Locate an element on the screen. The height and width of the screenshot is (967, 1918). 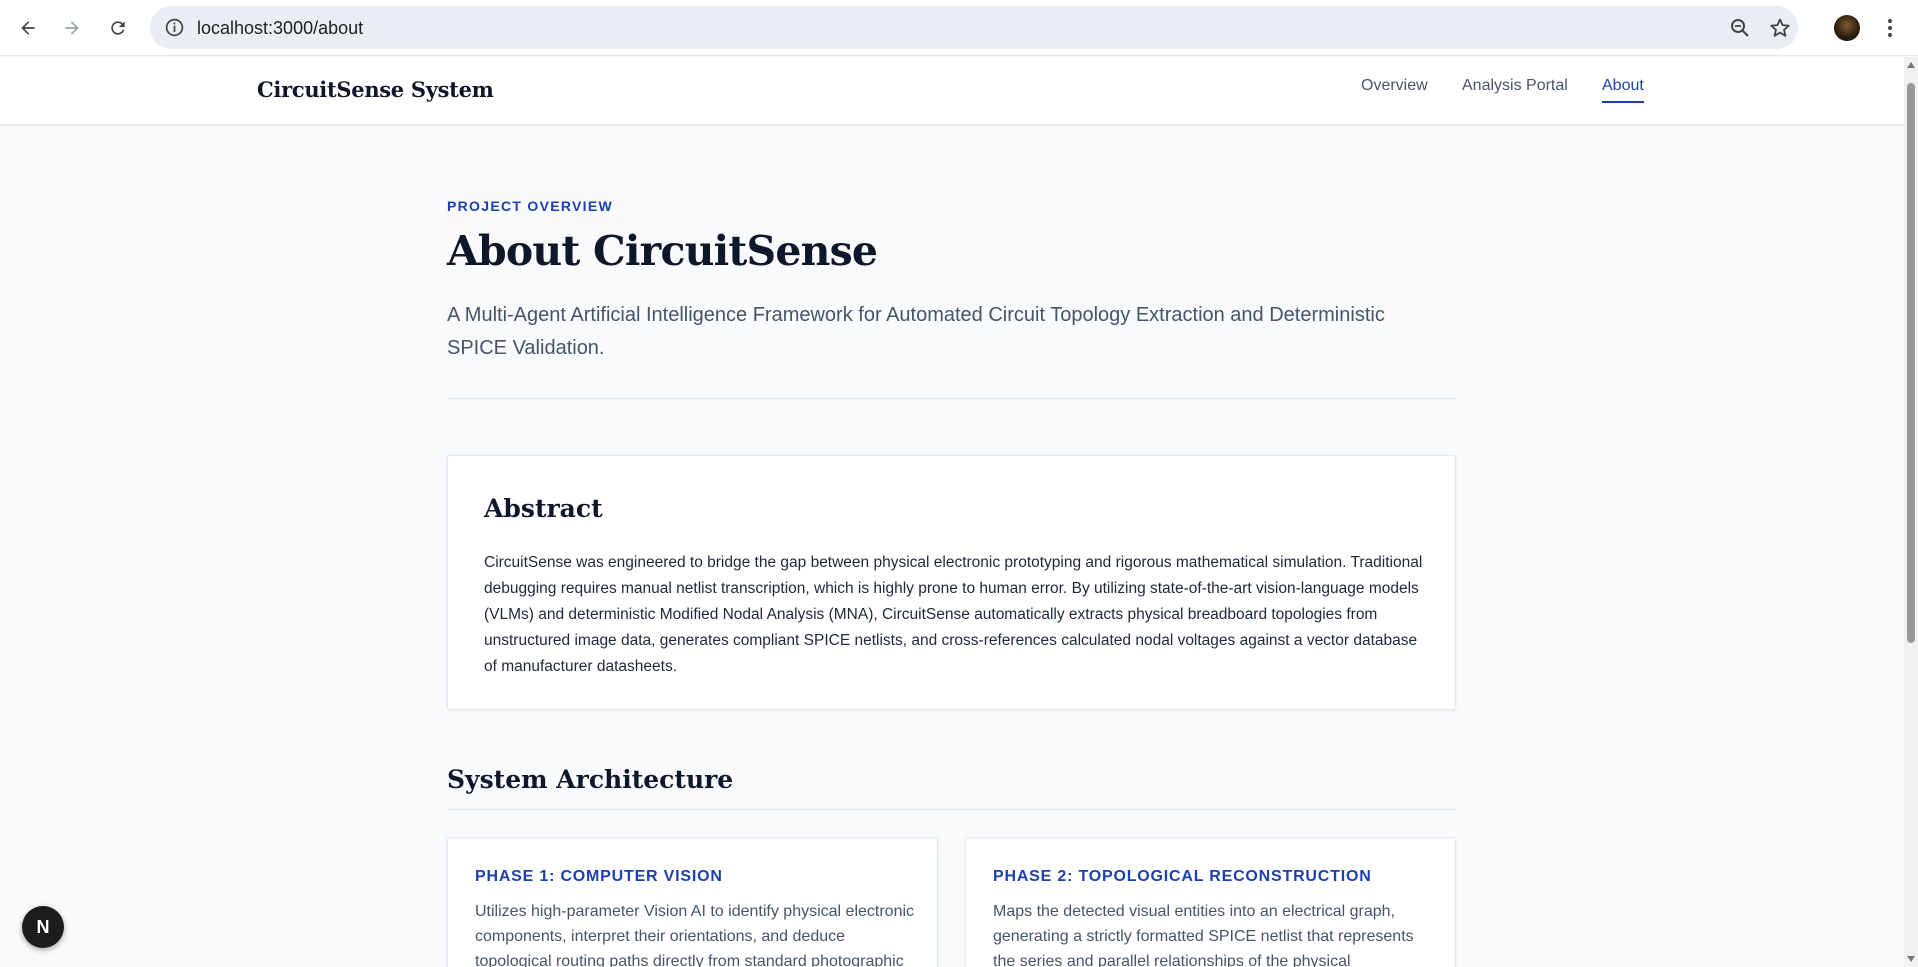
nav-about: About is located at coordinates (1623, 90).